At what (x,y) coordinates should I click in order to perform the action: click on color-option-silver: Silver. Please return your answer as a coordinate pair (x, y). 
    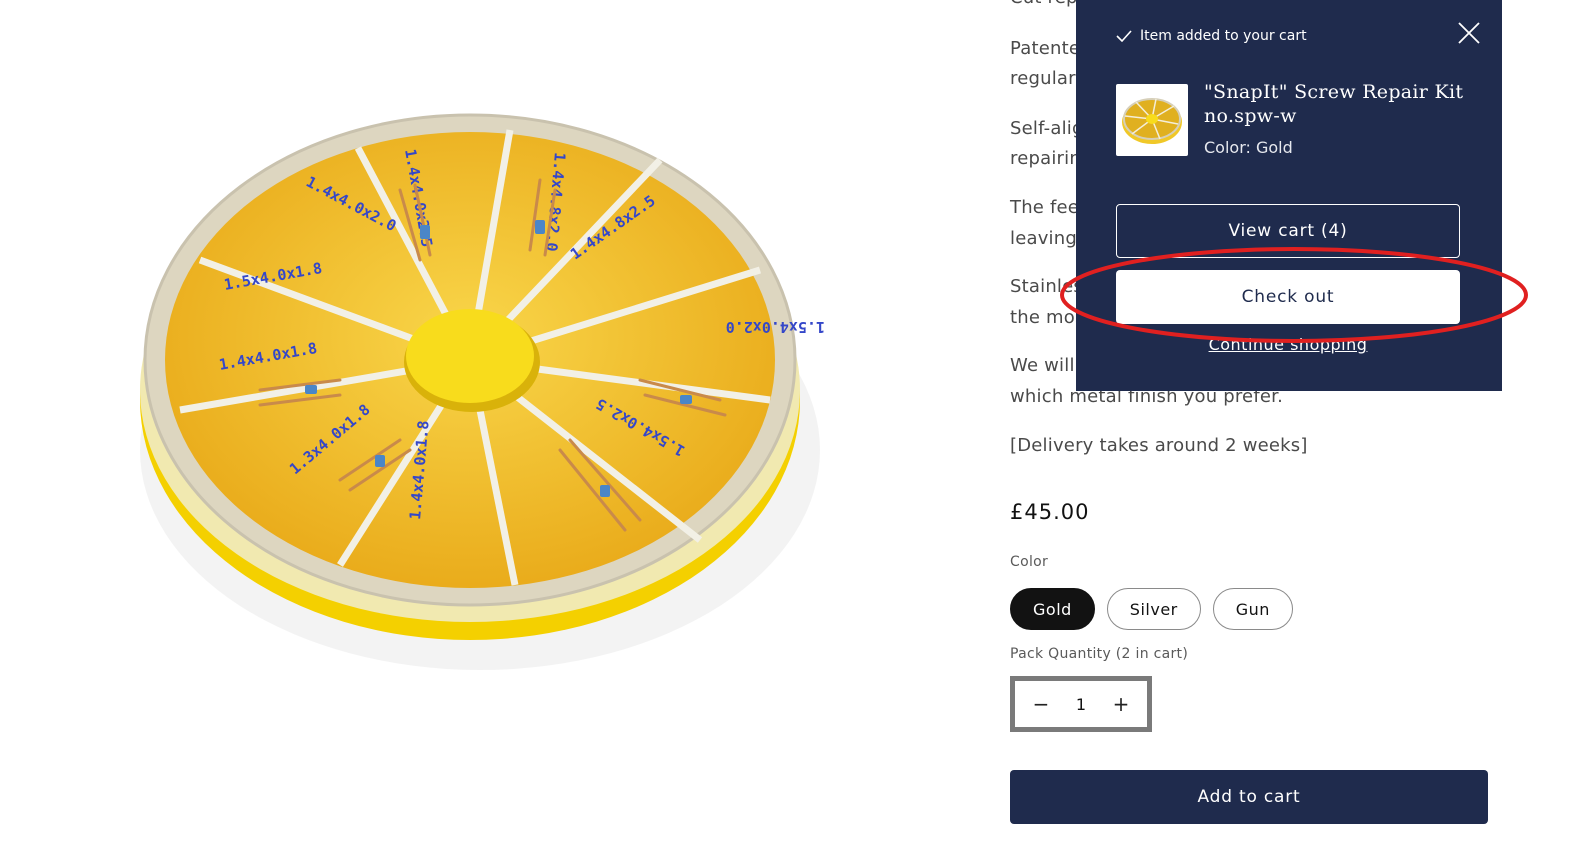
    Looking at the image, I should click on (1153, 609).